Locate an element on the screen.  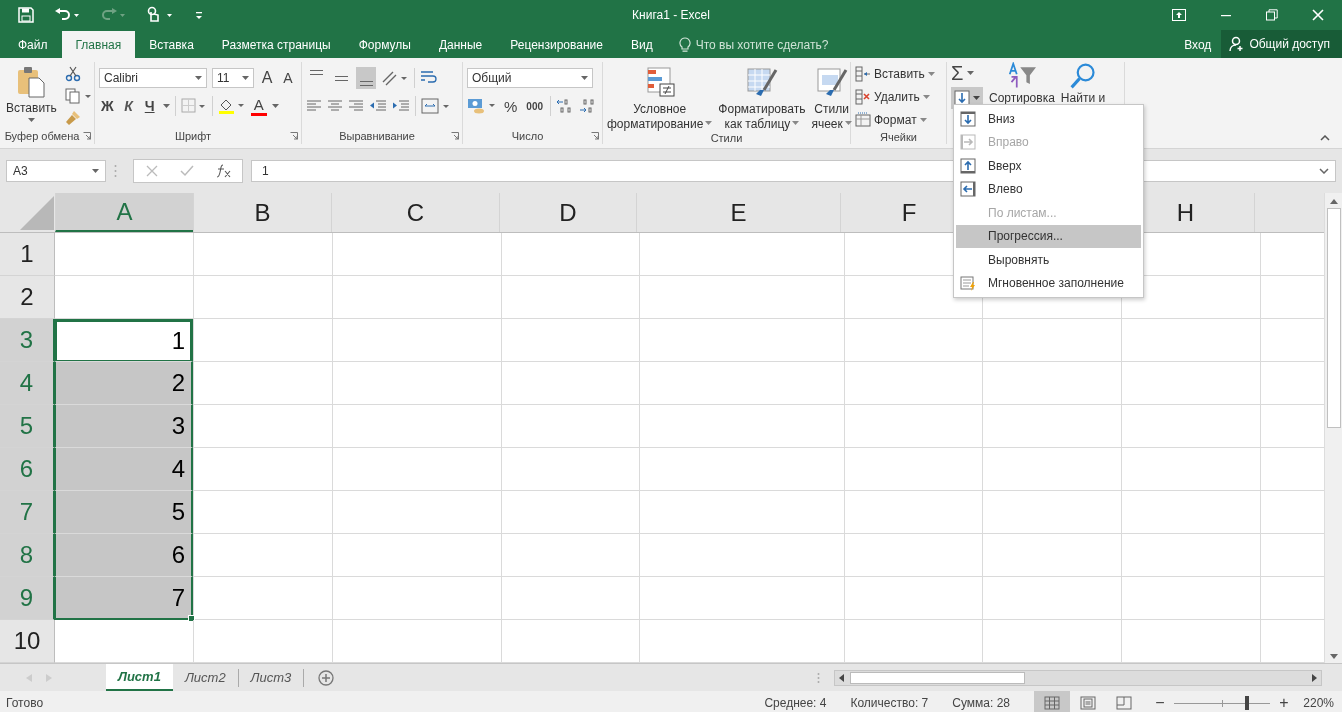
font-color-button: A is located at coordinates (258, 106).